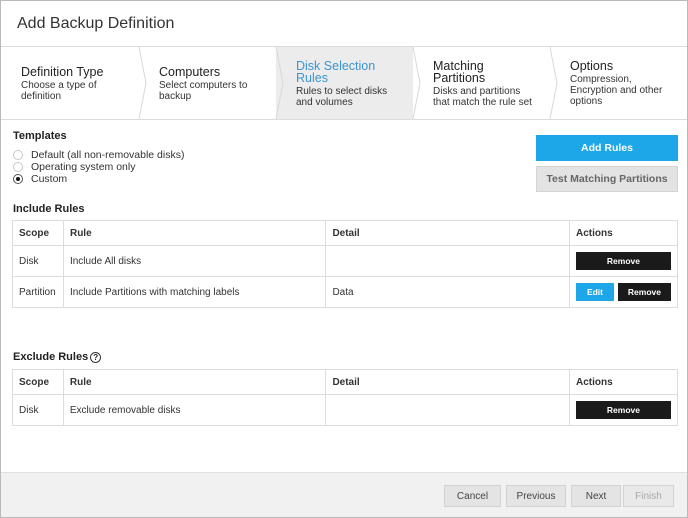 This screenshot has height=518, width=688. I want to click on step-desc-line: Disks and partitions, so click(477, 91).